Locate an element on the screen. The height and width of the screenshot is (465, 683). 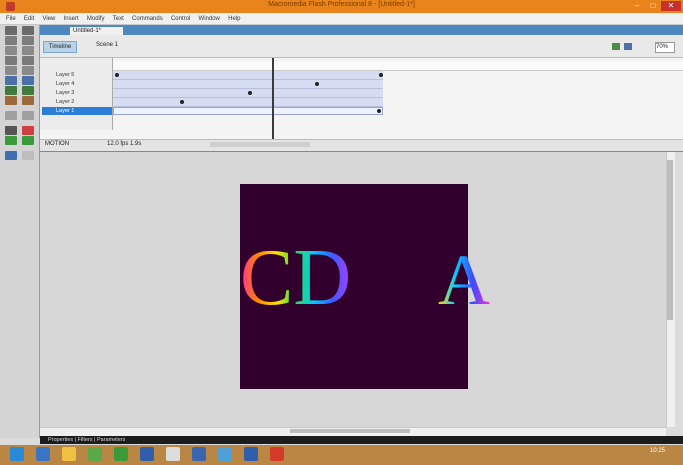
close-button: ✕ is located at coordinates (671, 6).